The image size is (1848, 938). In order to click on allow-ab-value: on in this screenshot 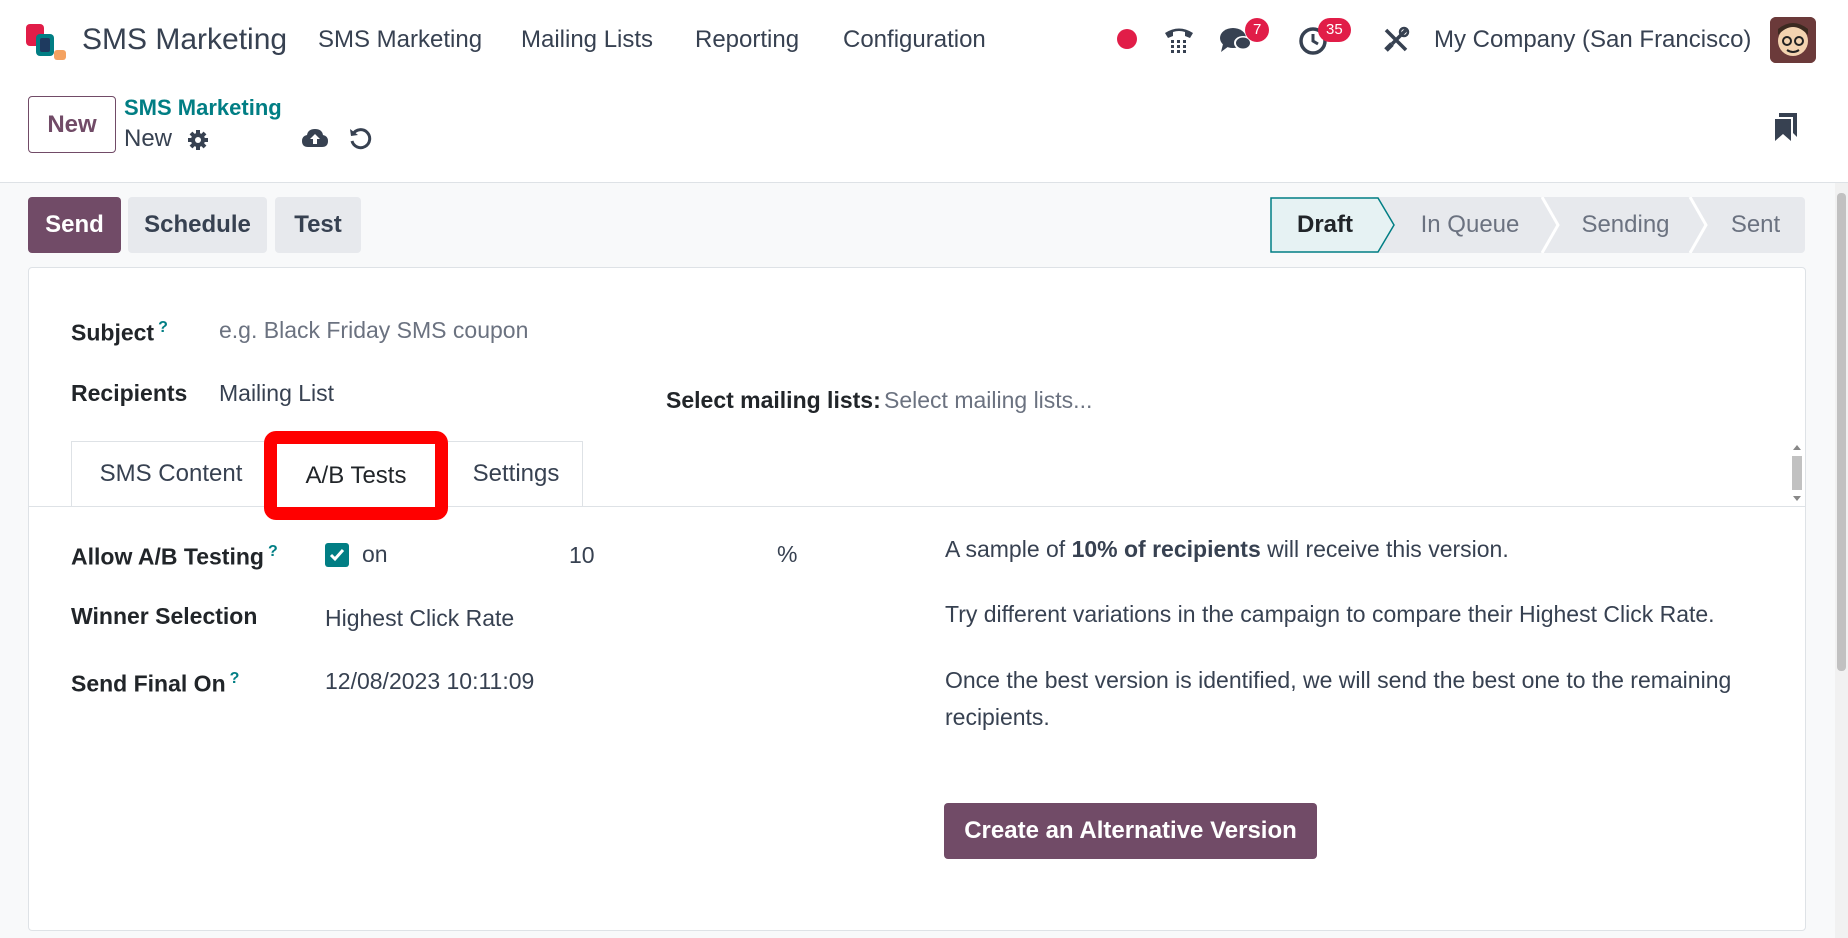, I will do `click(375, 554)`.